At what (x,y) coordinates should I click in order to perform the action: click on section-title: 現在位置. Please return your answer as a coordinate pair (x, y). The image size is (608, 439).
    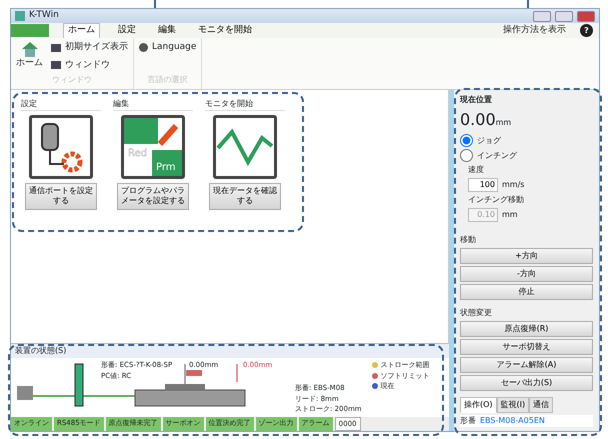
    Looking at the image, I should click on (476, 100).